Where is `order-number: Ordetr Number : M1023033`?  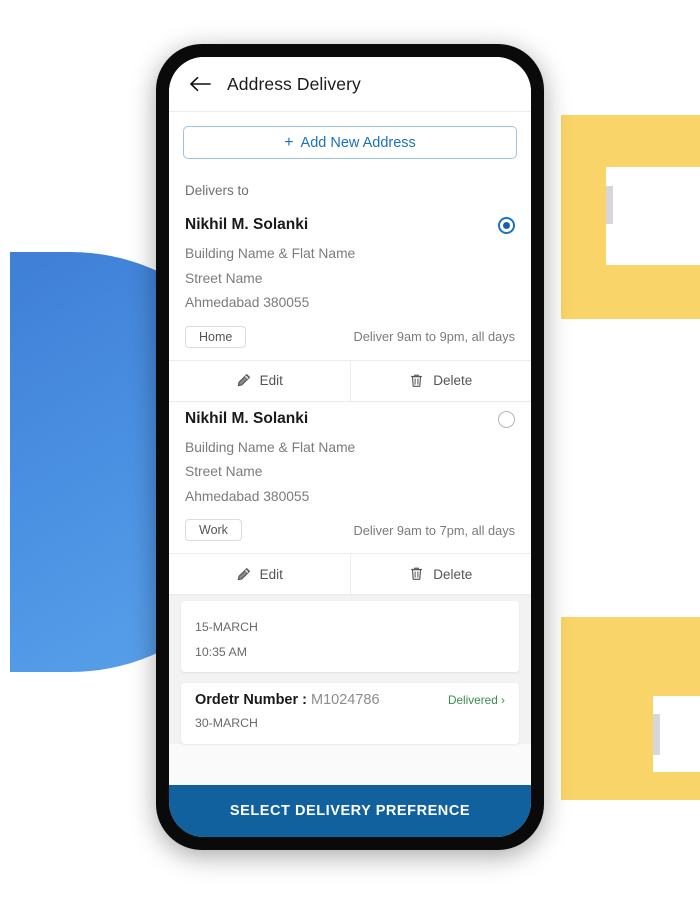
order-number: Ordetr Number : M1023033 is located at coordinates (287, 602).